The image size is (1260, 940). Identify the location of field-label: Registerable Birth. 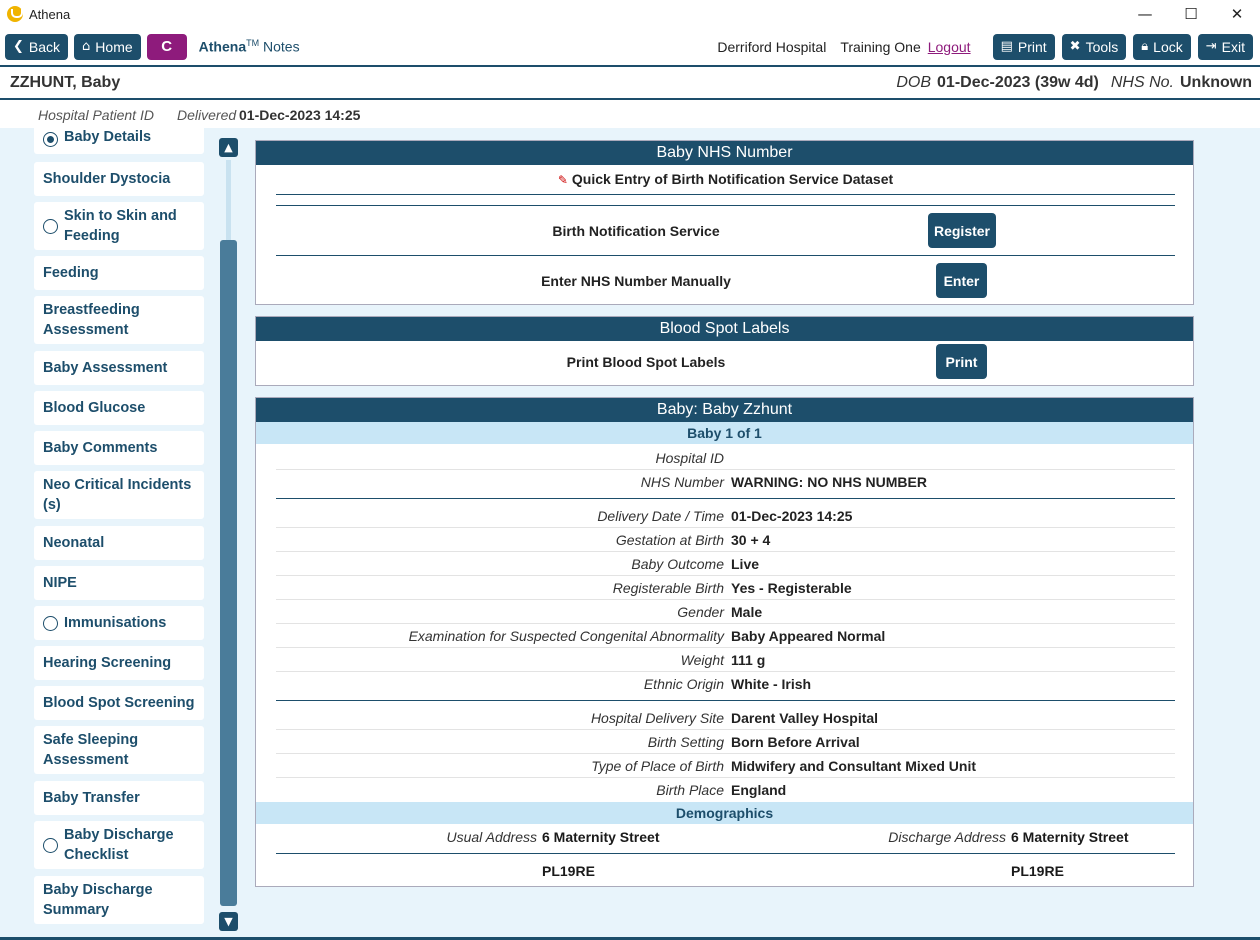
(668, 588).